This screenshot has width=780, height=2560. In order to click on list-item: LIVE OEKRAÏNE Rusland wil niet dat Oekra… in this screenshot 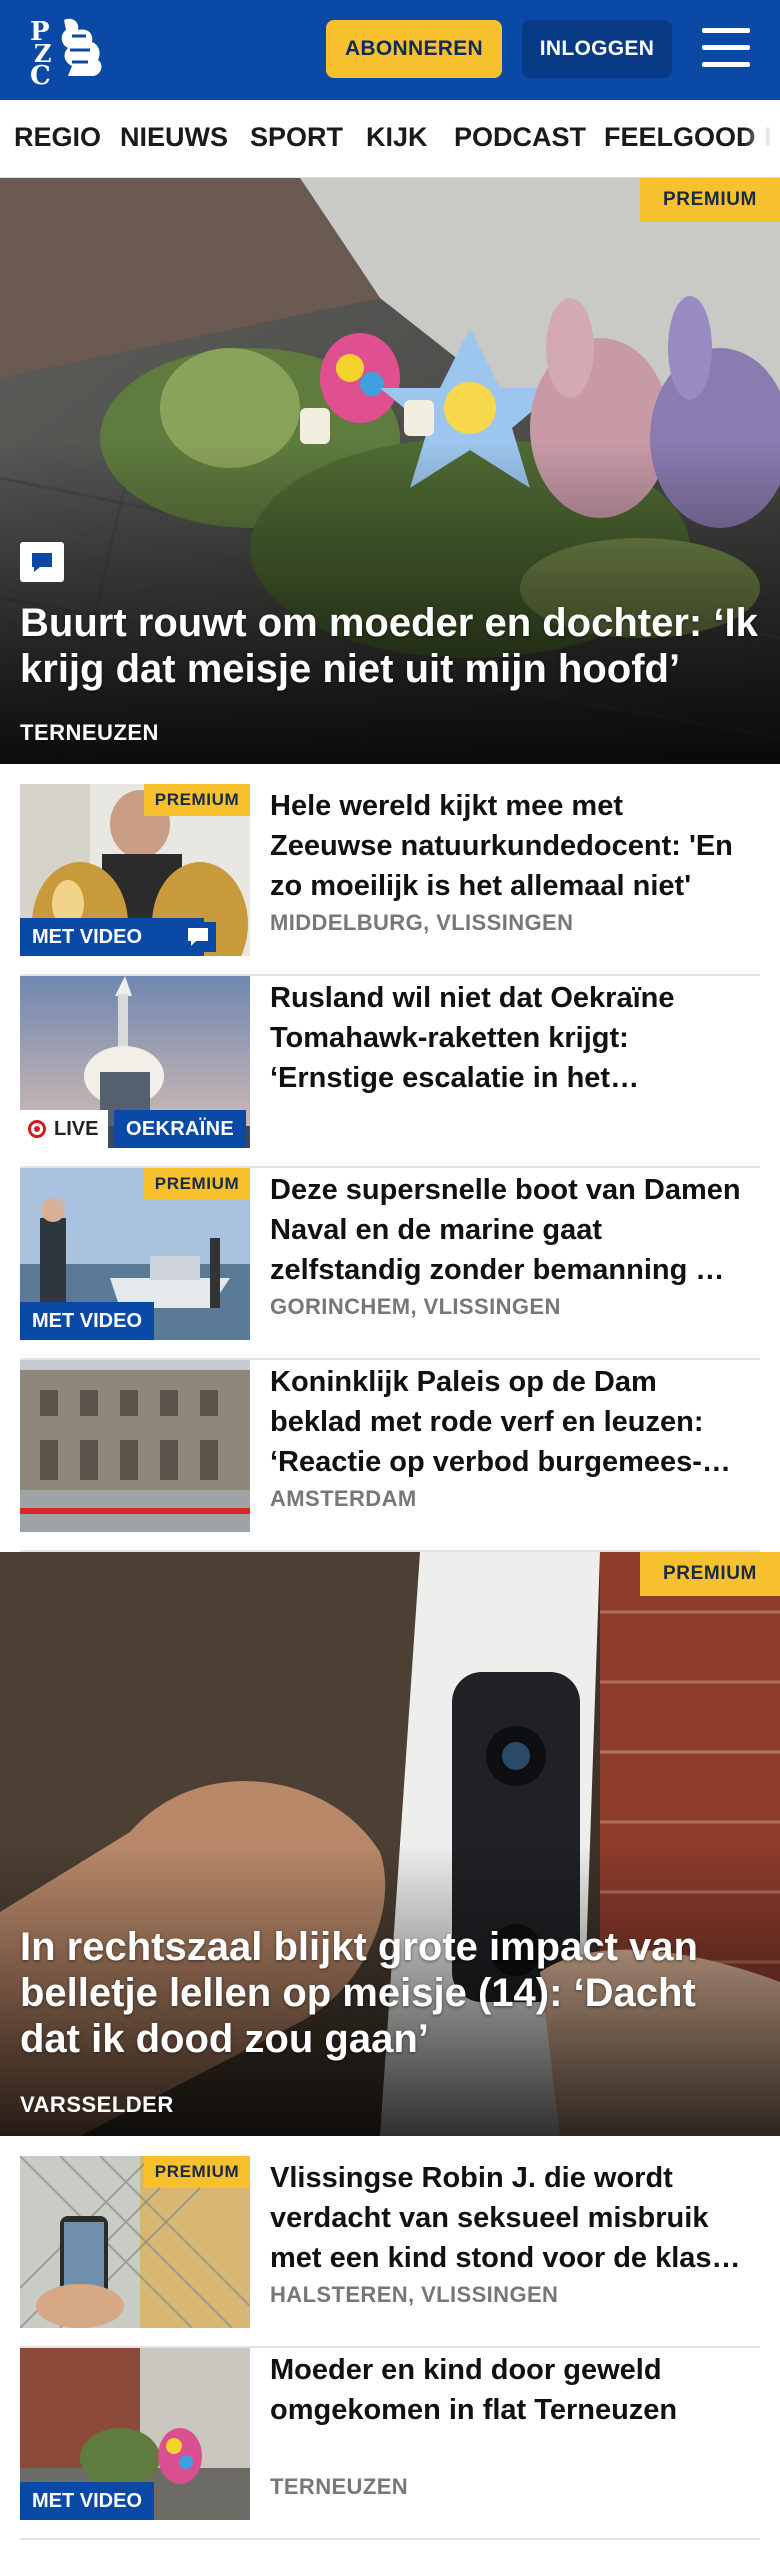, I will do `click(390, 1072)`.